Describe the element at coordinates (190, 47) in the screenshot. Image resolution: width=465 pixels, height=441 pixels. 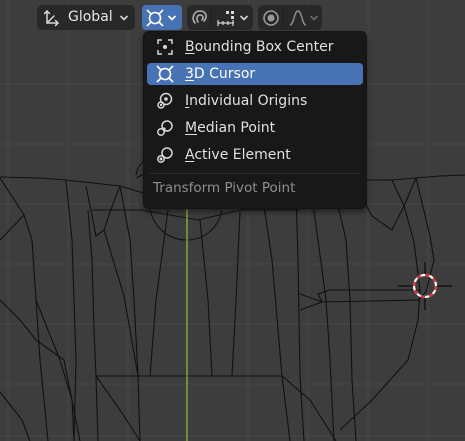
I see `menu-item-accelerator: B` at that location.